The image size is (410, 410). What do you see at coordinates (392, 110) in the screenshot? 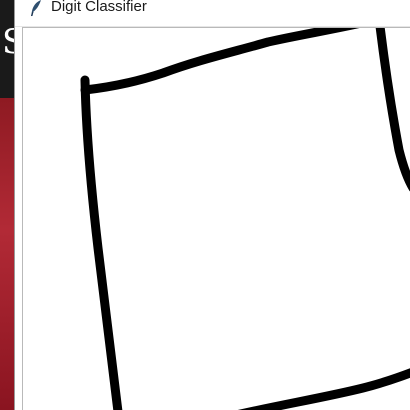
I see `drawn-stroke-right` at bounding box center [392, 110].